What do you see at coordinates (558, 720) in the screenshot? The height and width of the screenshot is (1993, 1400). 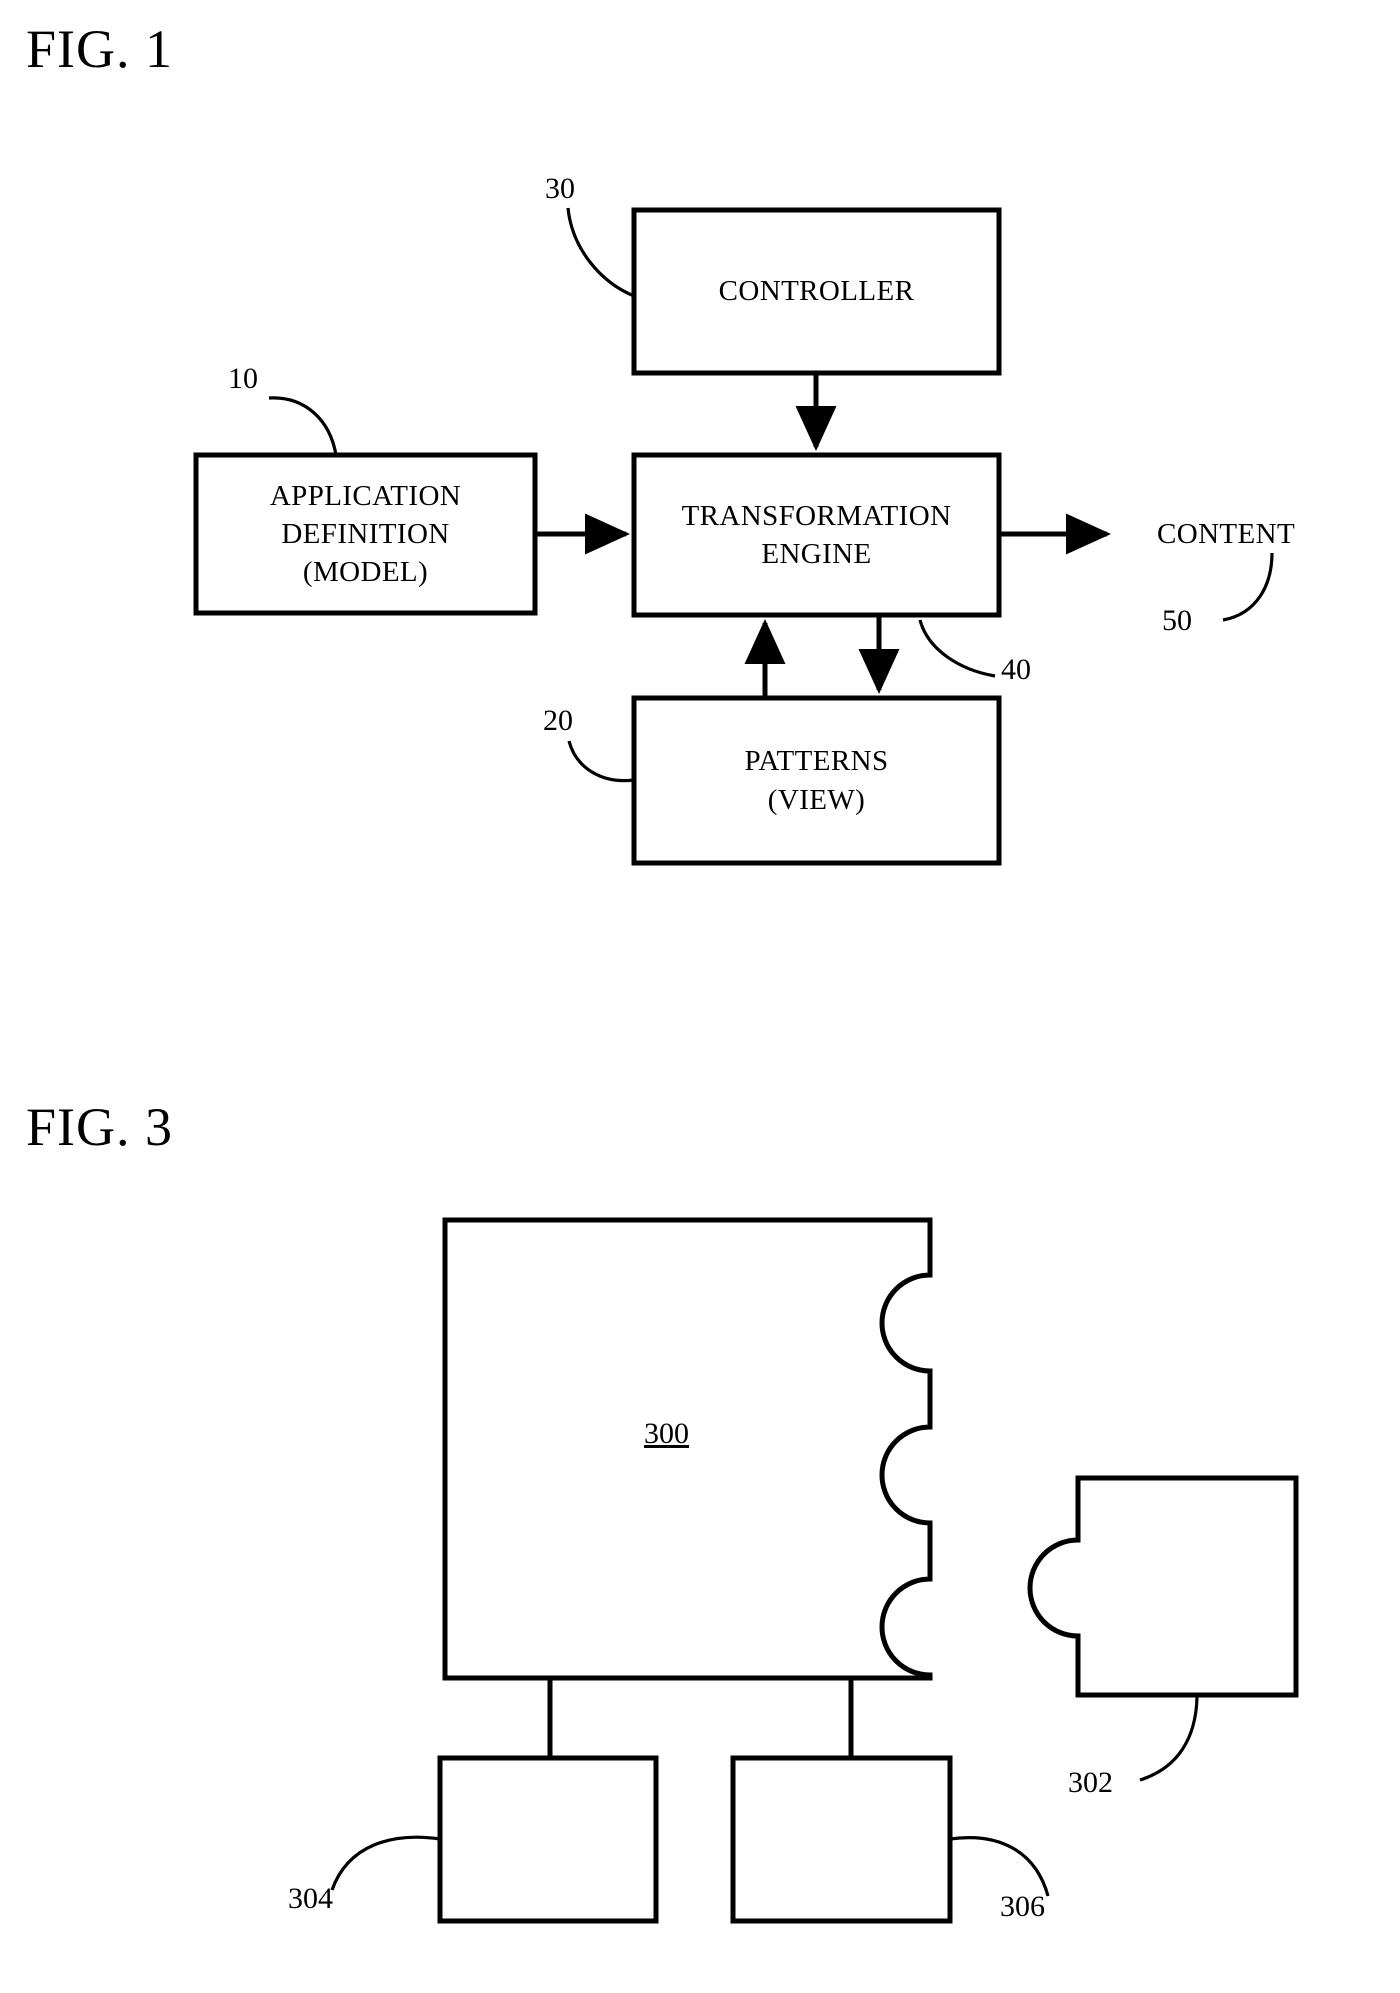 I see `reference-numeral-20: 20` at bounding box center [558, 720].